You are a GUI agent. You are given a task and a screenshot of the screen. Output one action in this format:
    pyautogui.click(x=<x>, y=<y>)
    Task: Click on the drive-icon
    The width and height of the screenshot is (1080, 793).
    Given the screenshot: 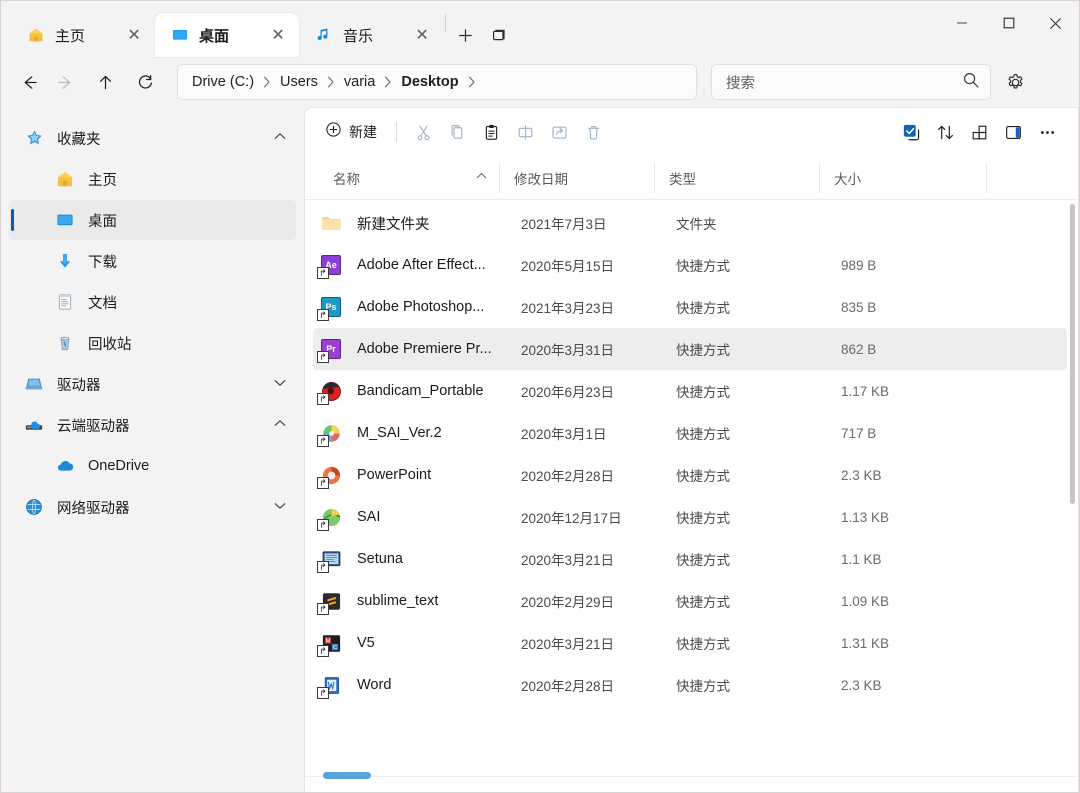 What is the action you would take?
    pyautogui.click(x=34, y=384)
    